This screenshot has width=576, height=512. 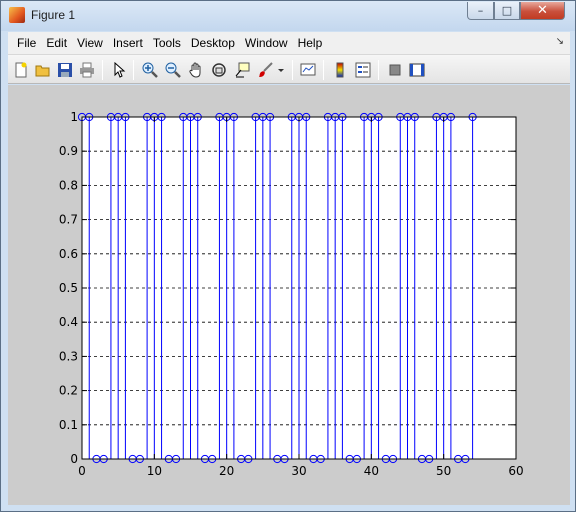 I want to click on matlab-logo-icon, so click(x=17, y=15).